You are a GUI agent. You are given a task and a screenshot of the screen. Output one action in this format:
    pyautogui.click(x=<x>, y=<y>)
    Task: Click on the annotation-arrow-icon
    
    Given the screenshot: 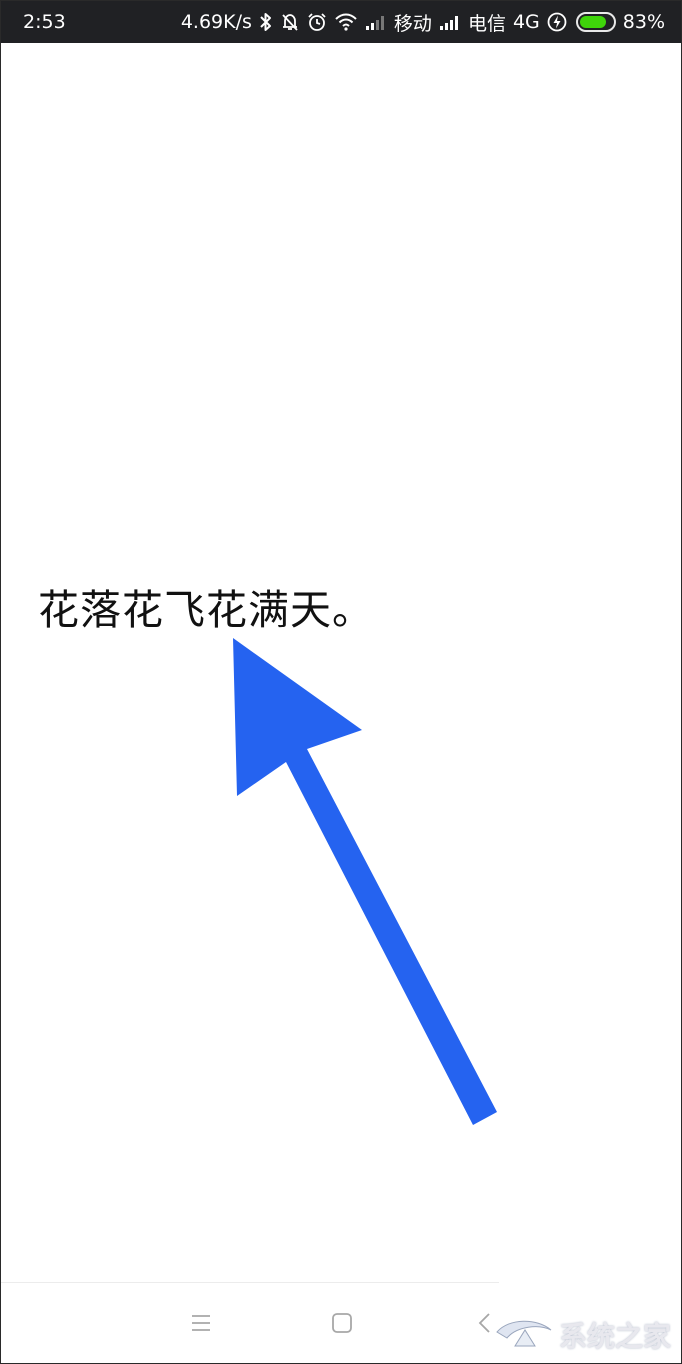 What is the action you would take?
    pyautogui.click(x=365, y=881)
    